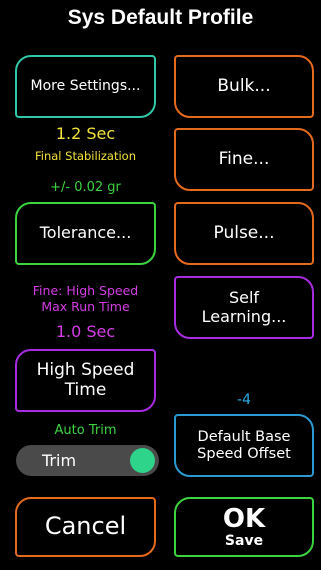  What do you see at coordinates (85, 306) in the screenshot?
I see `max-run-time-label: Max Run Time` at bounding box center [85, 306].